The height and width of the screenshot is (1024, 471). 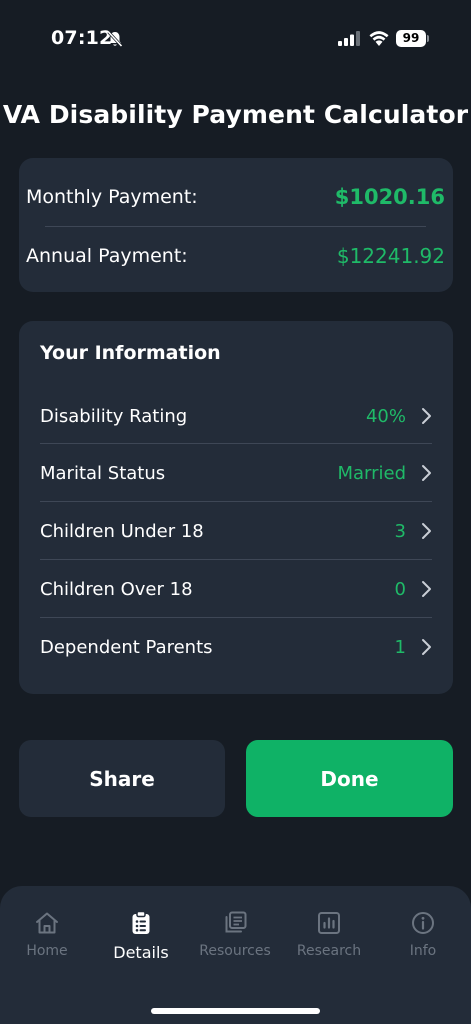 What do you see at coordinates (141, 922) in the screenshot?
I see `clipboard-icon` at bounding box center [141, 922].